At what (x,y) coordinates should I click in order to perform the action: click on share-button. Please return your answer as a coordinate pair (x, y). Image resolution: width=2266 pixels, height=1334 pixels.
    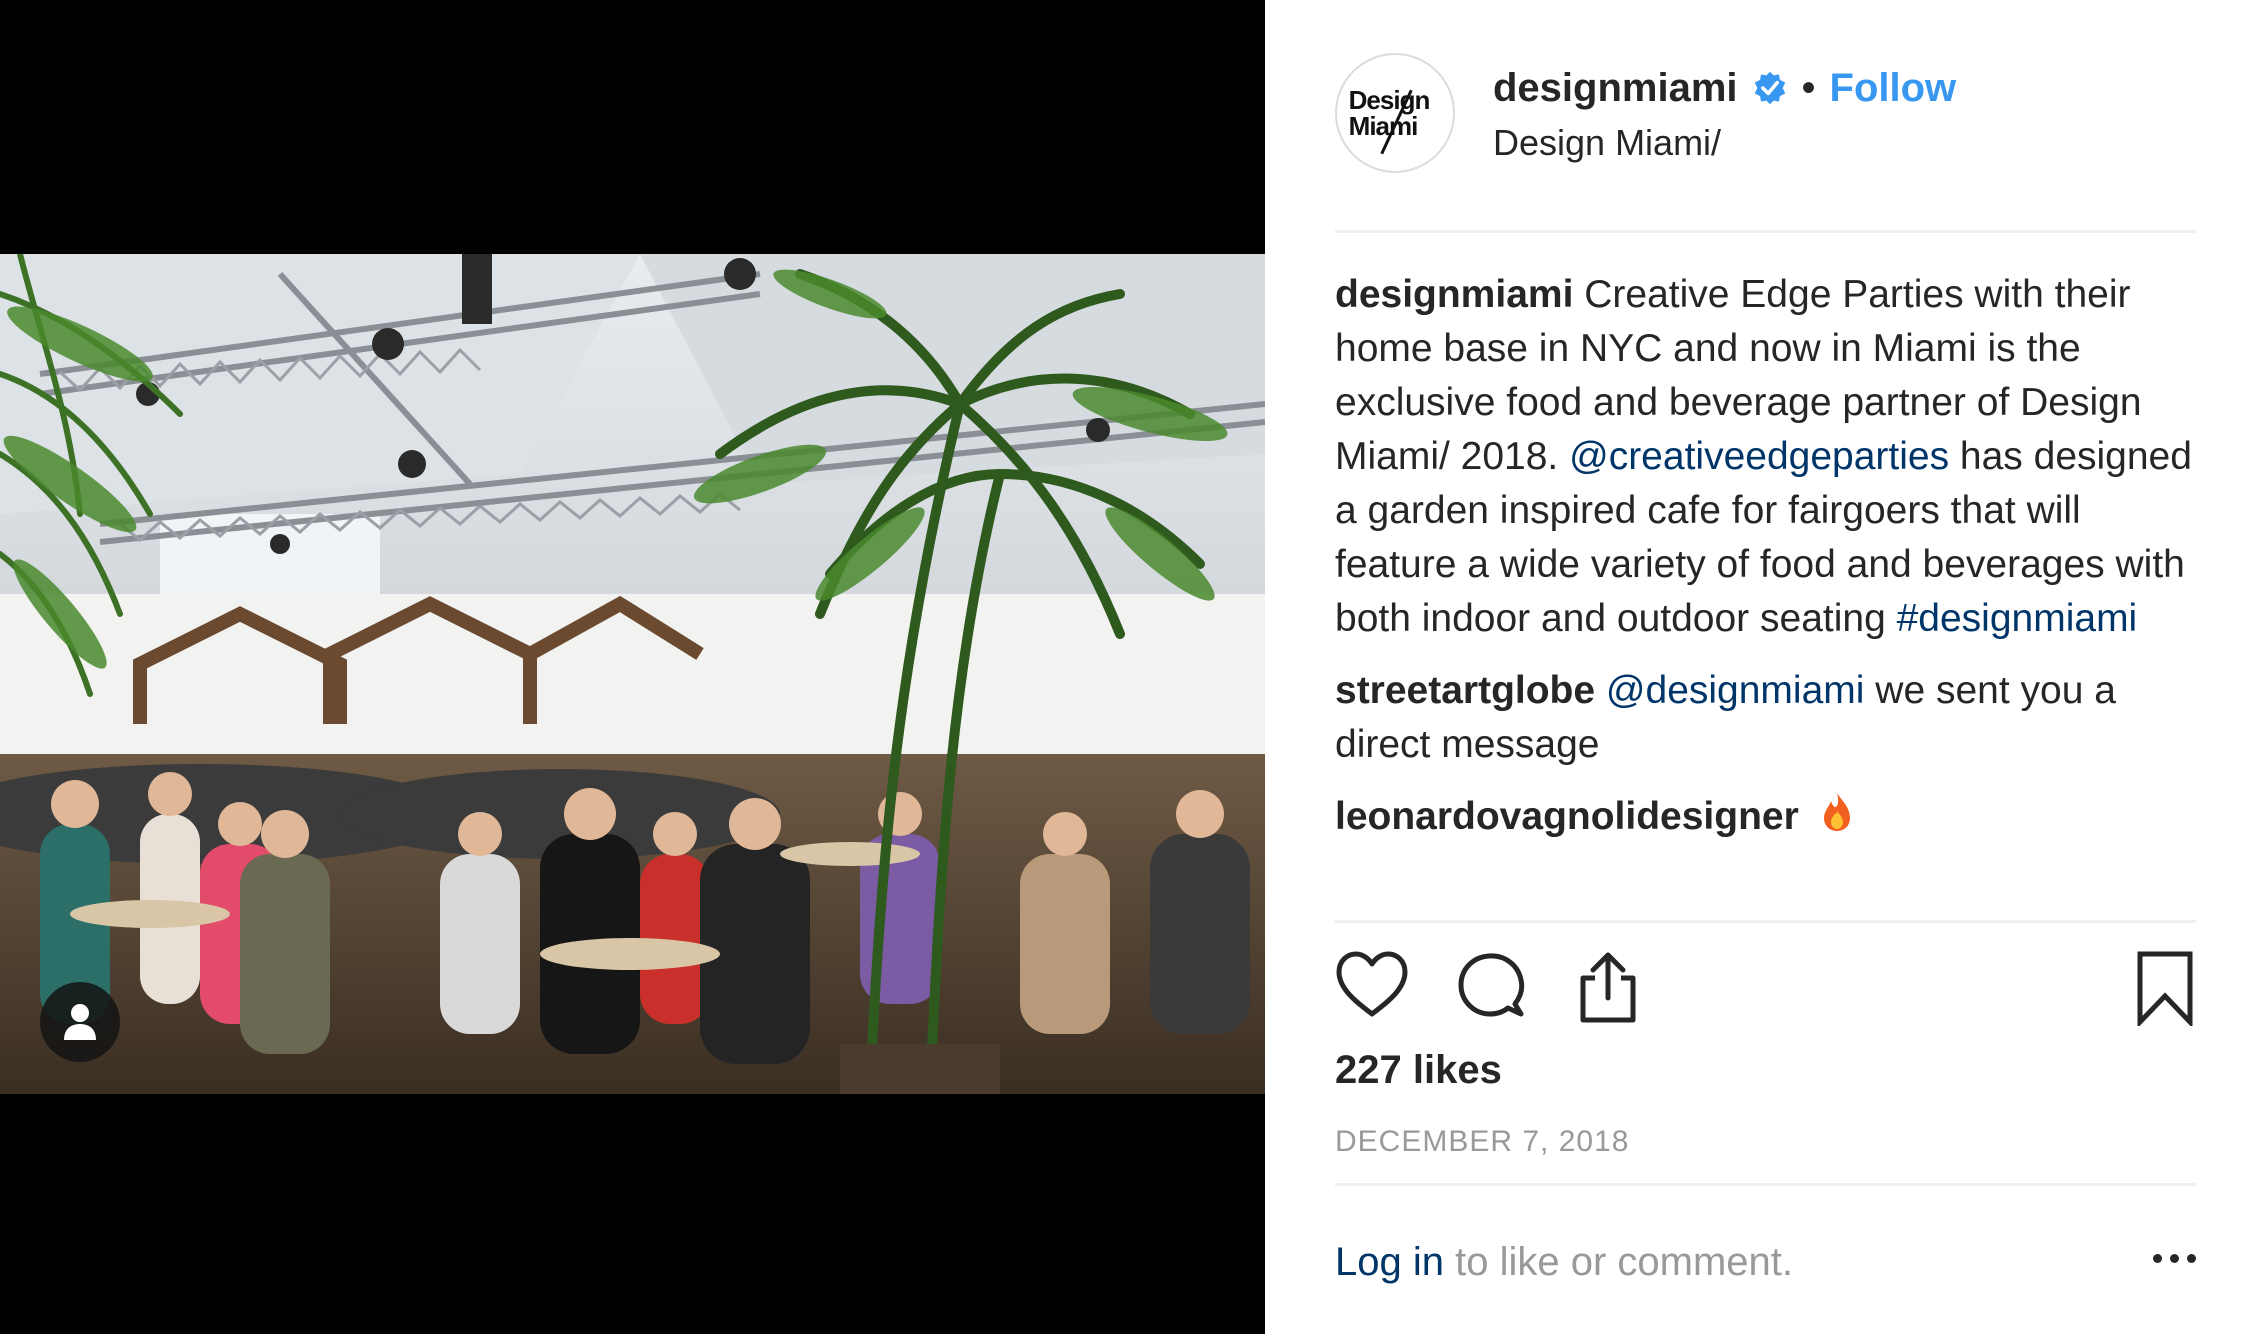
    Looking at the image, I should click on (1608, 990).